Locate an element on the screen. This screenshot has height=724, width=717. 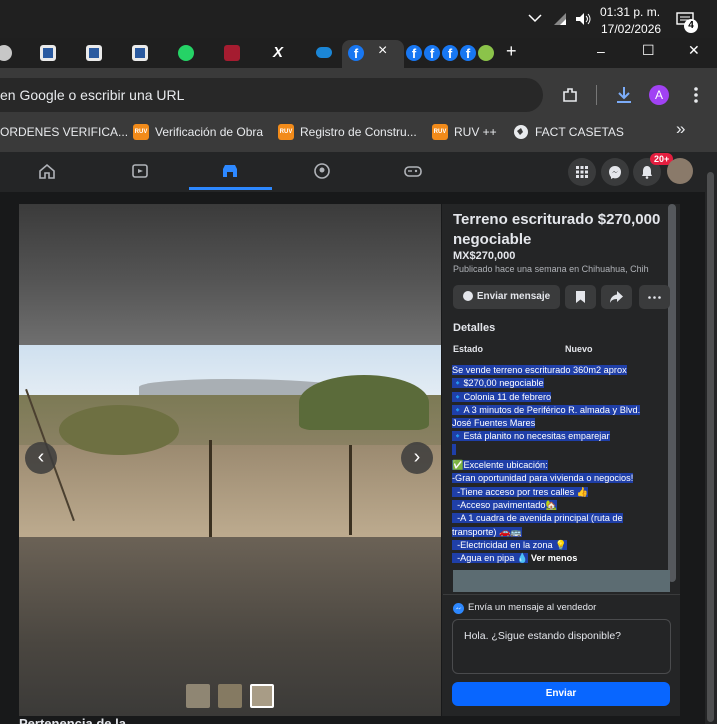
notification-count-badge: 4 is located at coordinates (691, 26).